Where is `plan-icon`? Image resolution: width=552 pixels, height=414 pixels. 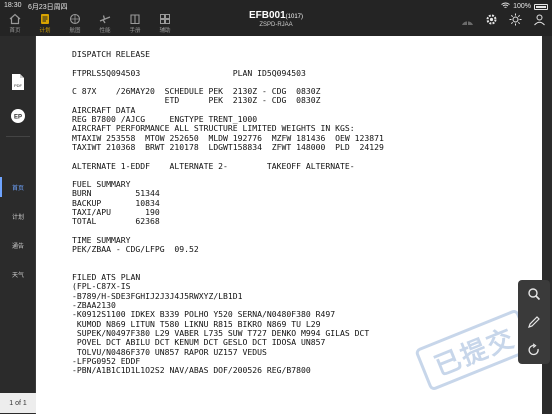 plan-icon is located at coordinates (45, 18).